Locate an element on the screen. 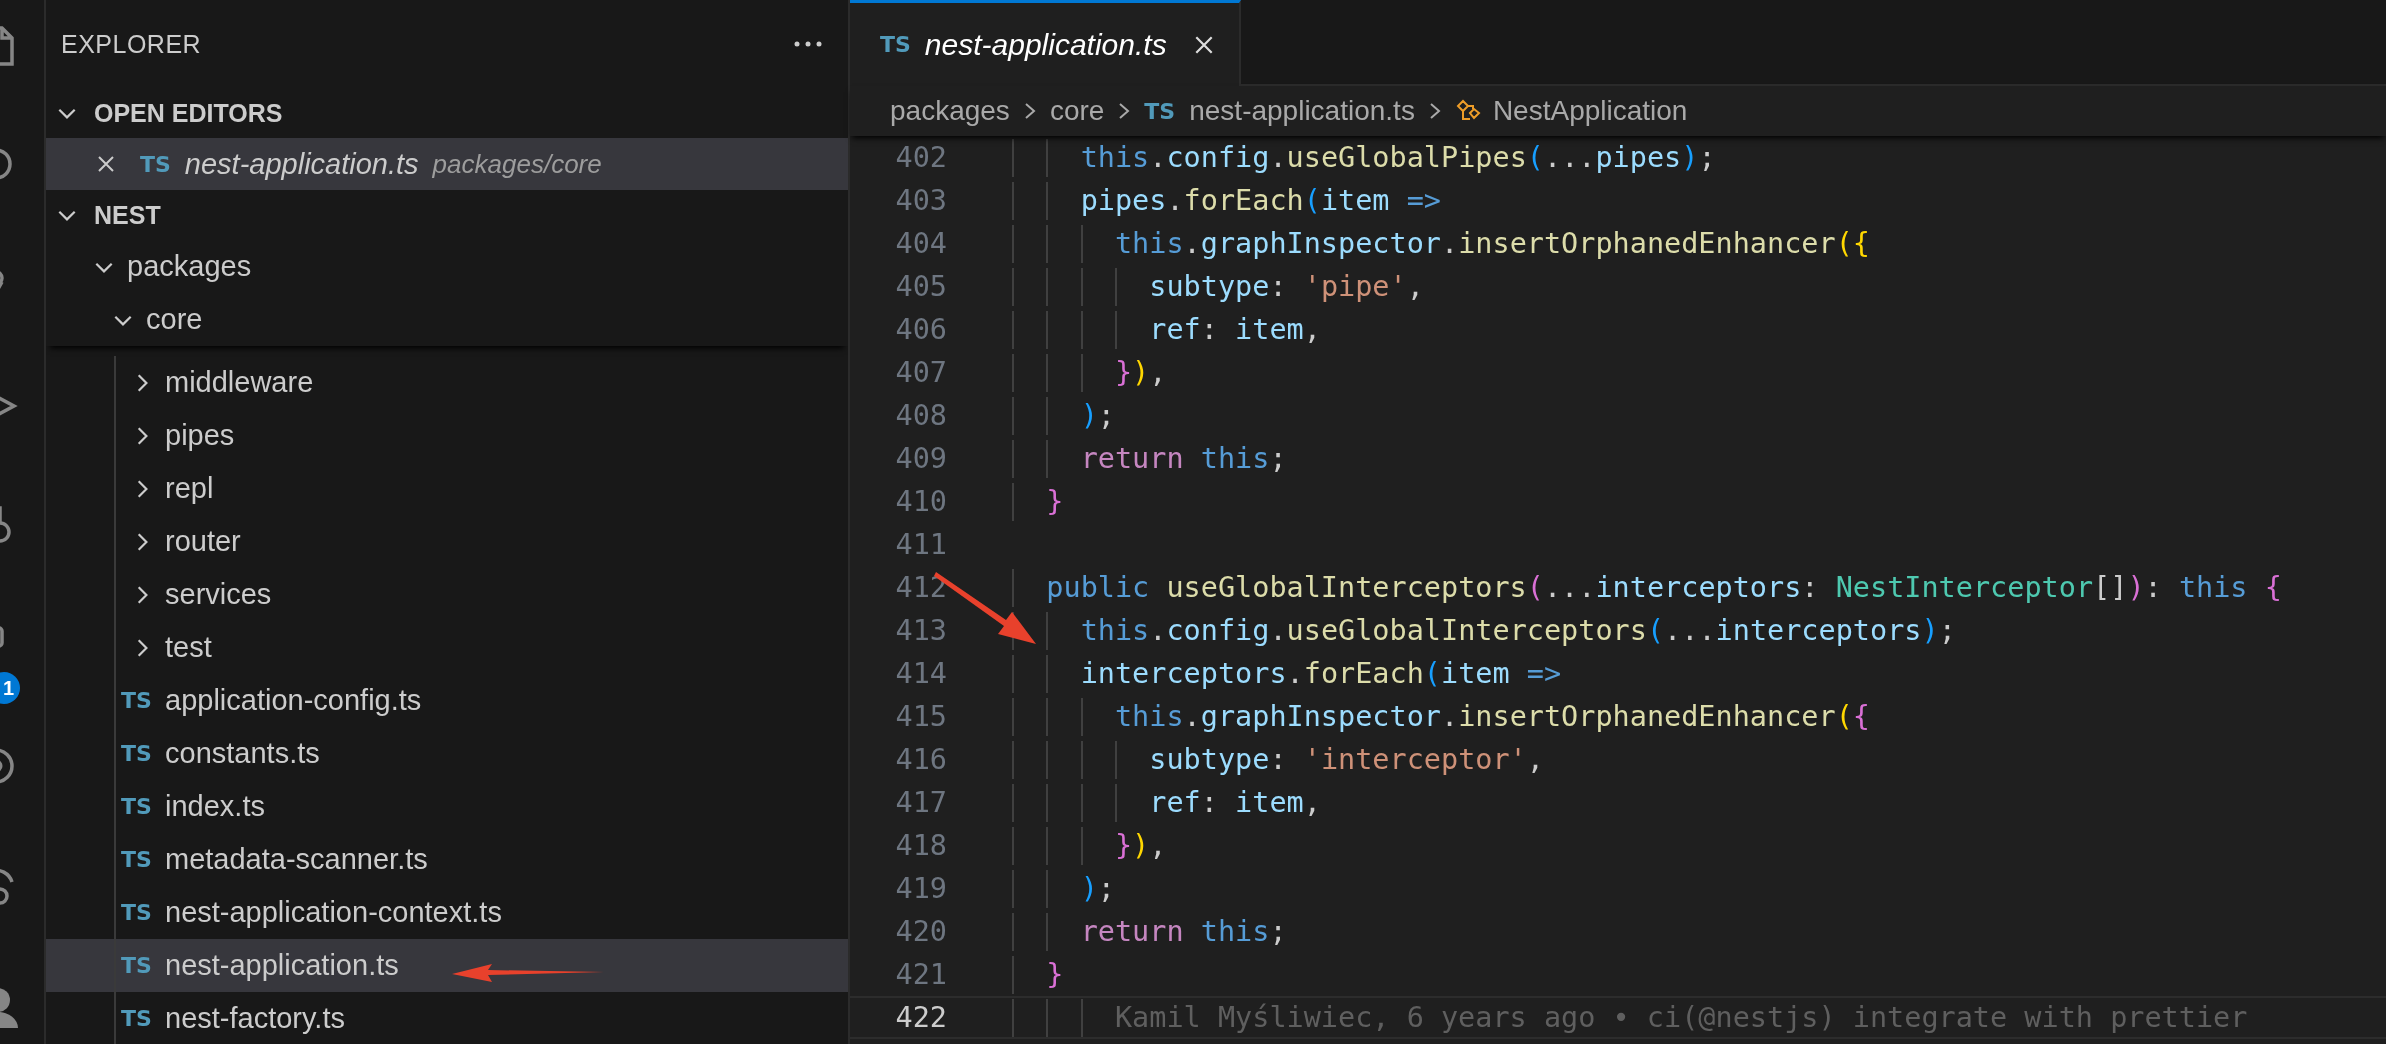 Image resolution: width=2386 pixels, height=1044 pixels. folder-item: packages is located at coordinates (447, 266).